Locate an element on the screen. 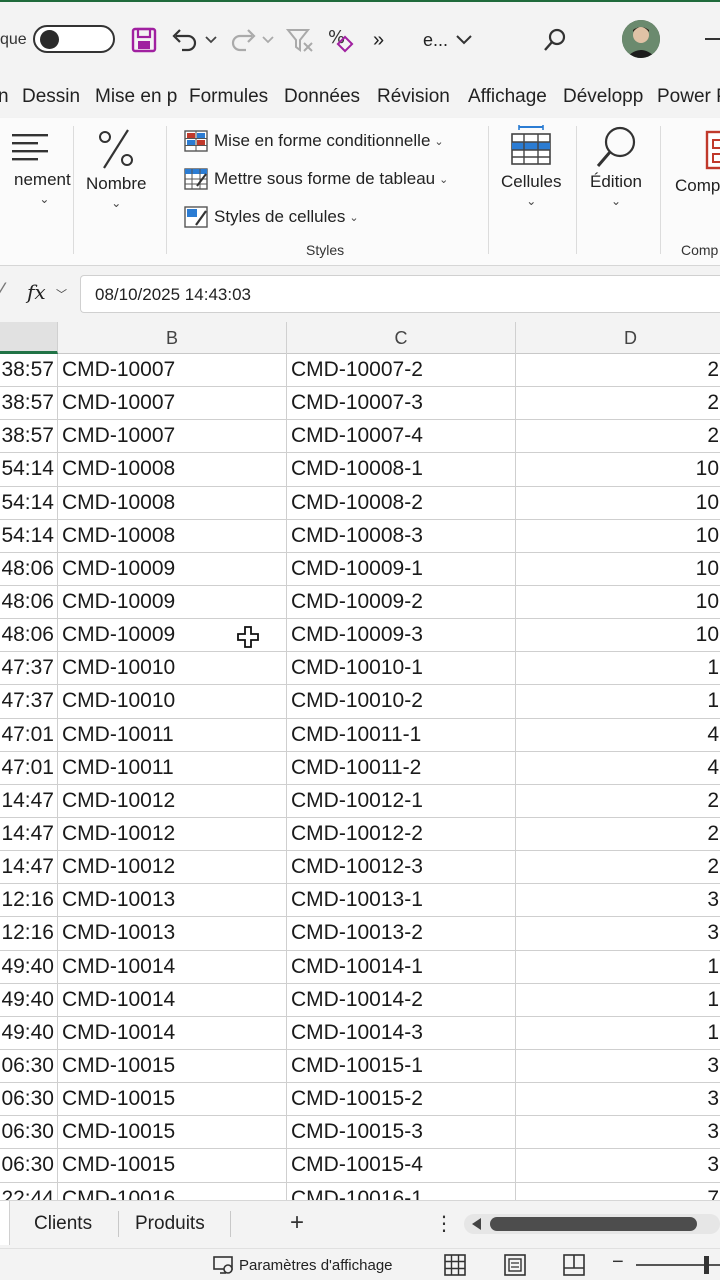 Image resolution: width=720 pixels, height=1280 pixels. avatar is located at coordinates (641, 39).